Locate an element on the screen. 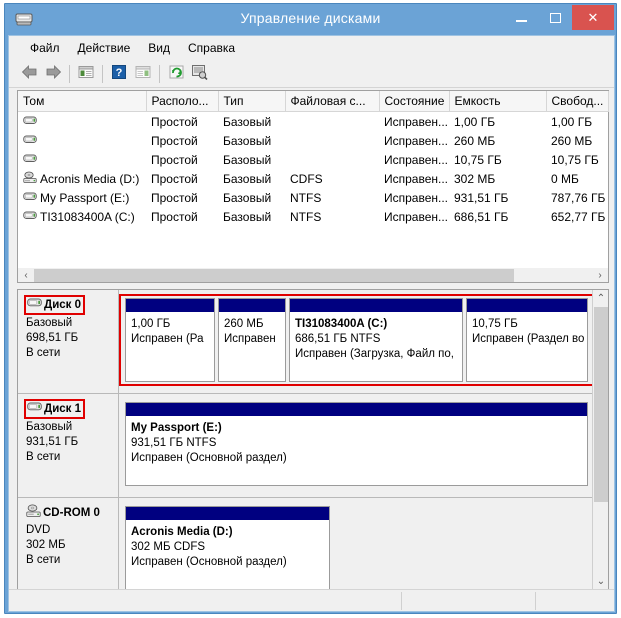  disk-header-disk-0: Диск 0 Базовый 698,51 ГБ В сети is located at coordinates (68, 341).